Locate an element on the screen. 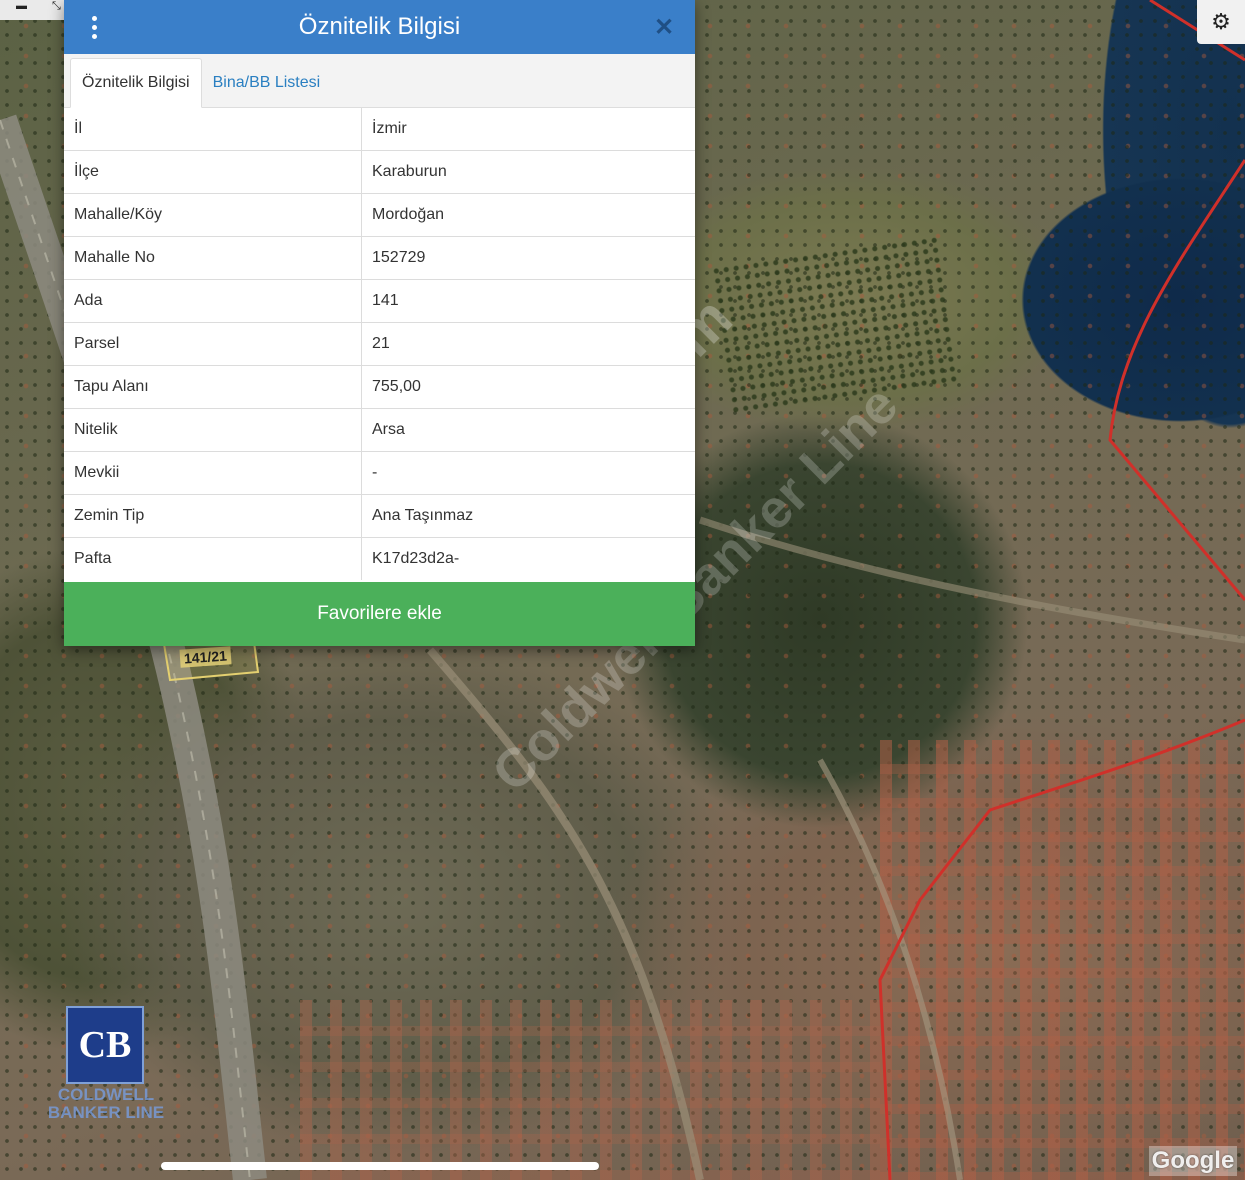  row-value: Arsa is located at coordinates (528, 430).